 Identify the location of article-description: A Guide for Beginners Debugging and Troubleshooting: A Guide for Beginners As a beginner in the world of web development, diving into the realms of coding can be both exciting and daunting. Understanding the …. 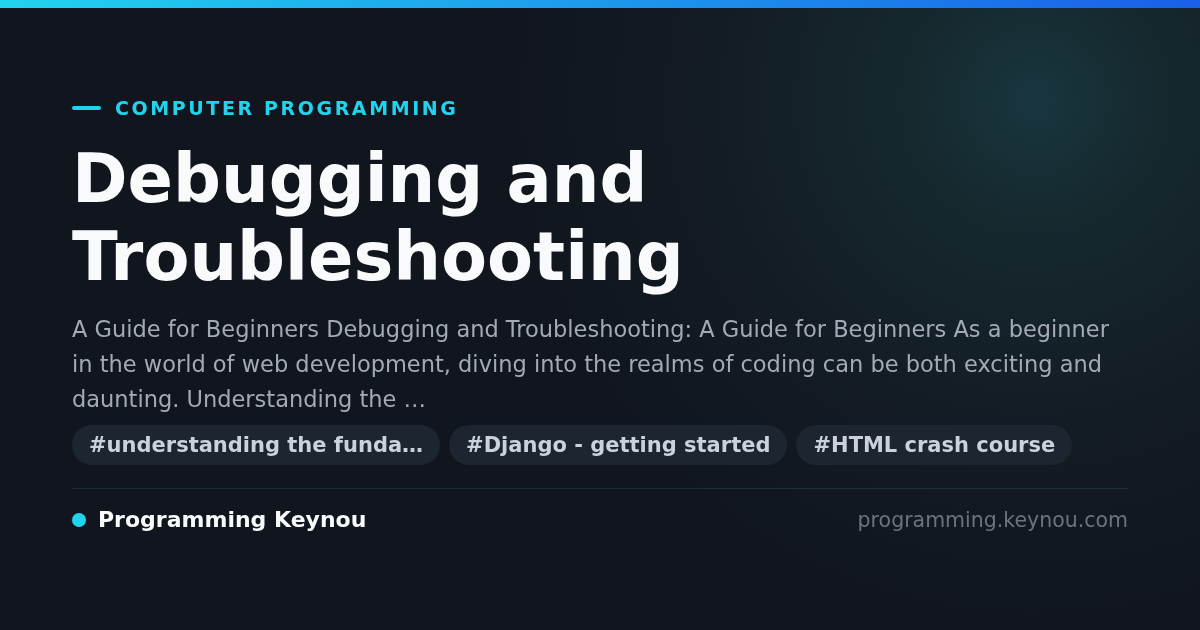
(591, 364).